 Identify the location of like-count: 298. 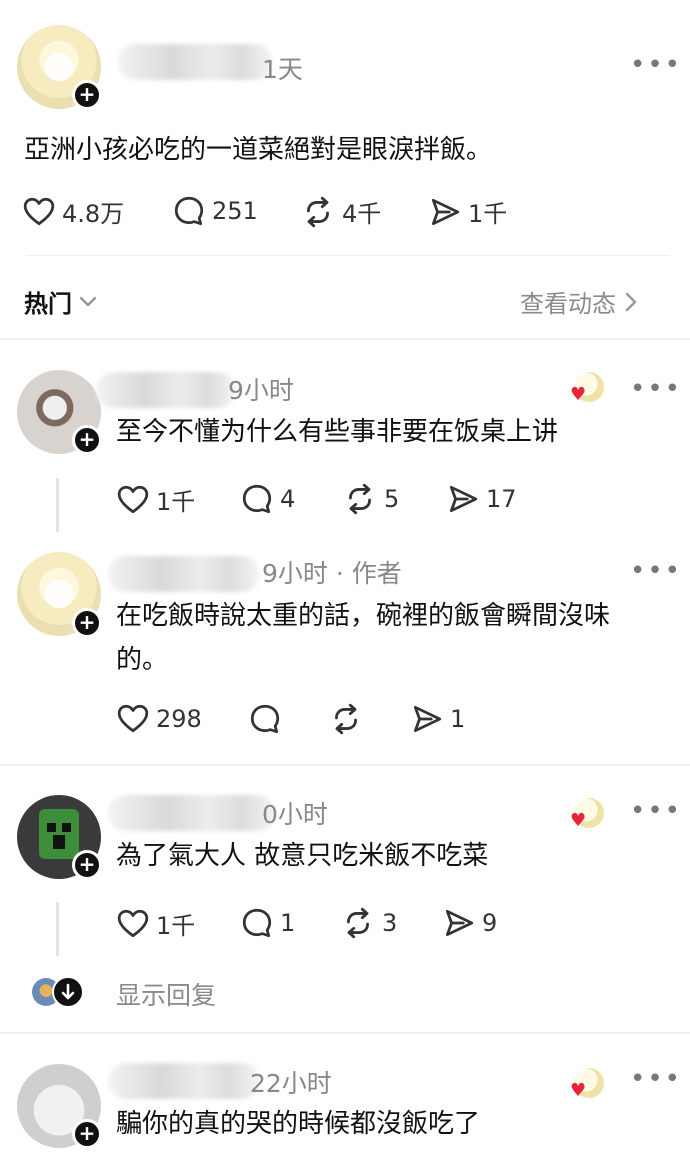
(179, 719).